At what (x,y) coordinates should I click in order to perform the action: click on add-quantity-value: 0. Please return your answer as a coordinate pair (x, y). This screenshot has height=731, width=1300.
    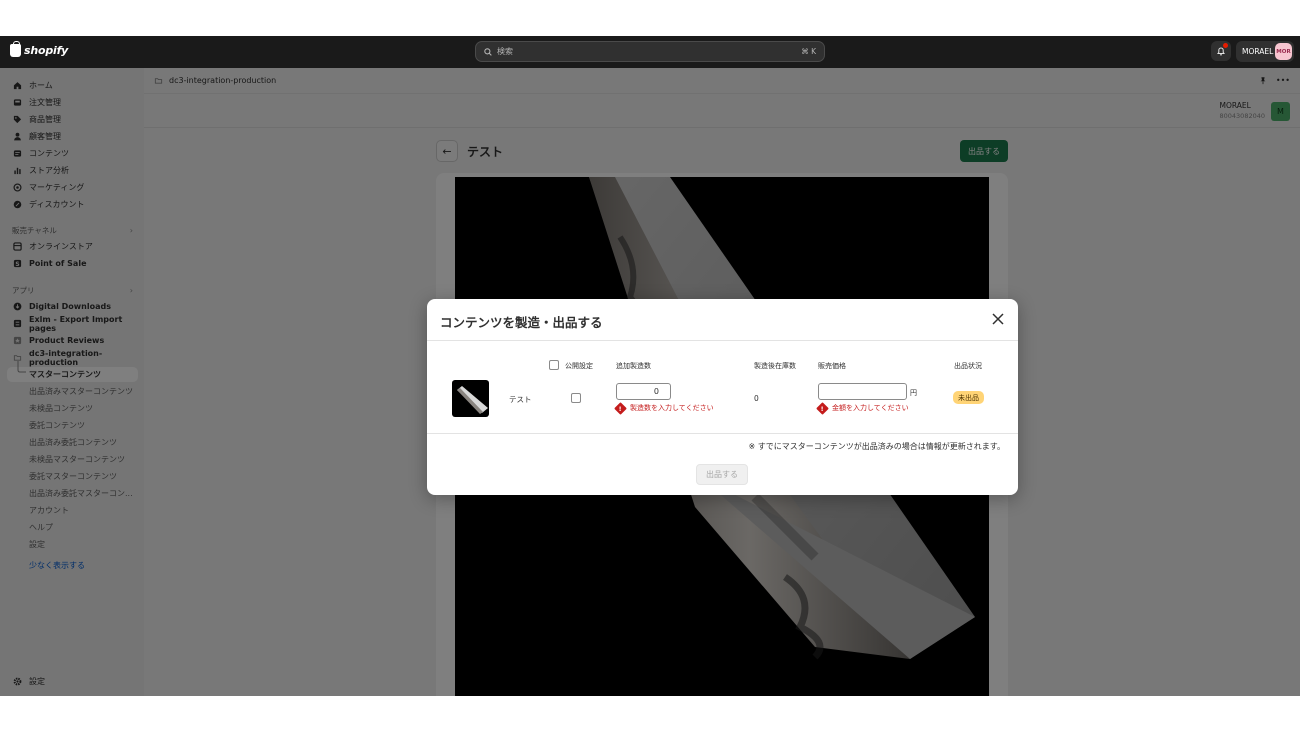
    Looking at the image, I should click on (656, 391).